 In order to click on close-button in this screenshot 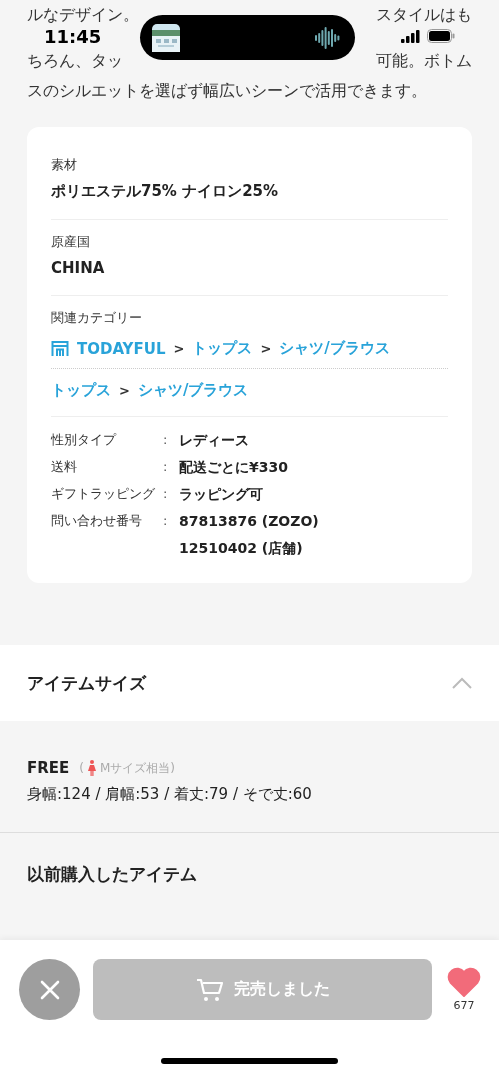, I will do `click(49, 989)`.